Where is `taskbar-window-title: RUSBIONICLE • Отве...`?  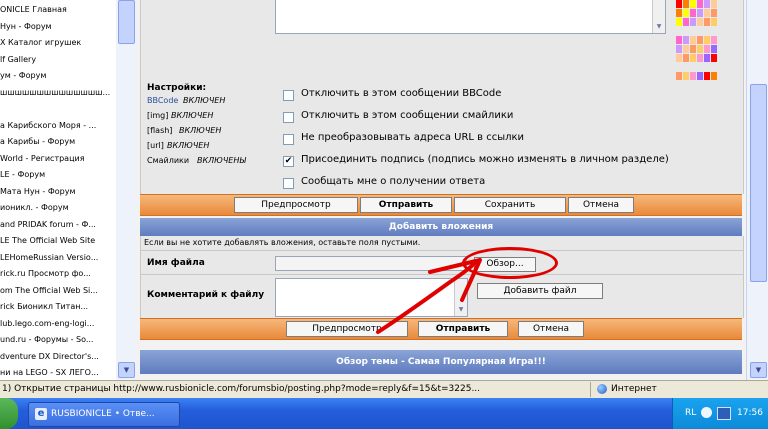
taskbar-window-title: RUSBIONICLE • Отве... is located at coordinates (103, 414).